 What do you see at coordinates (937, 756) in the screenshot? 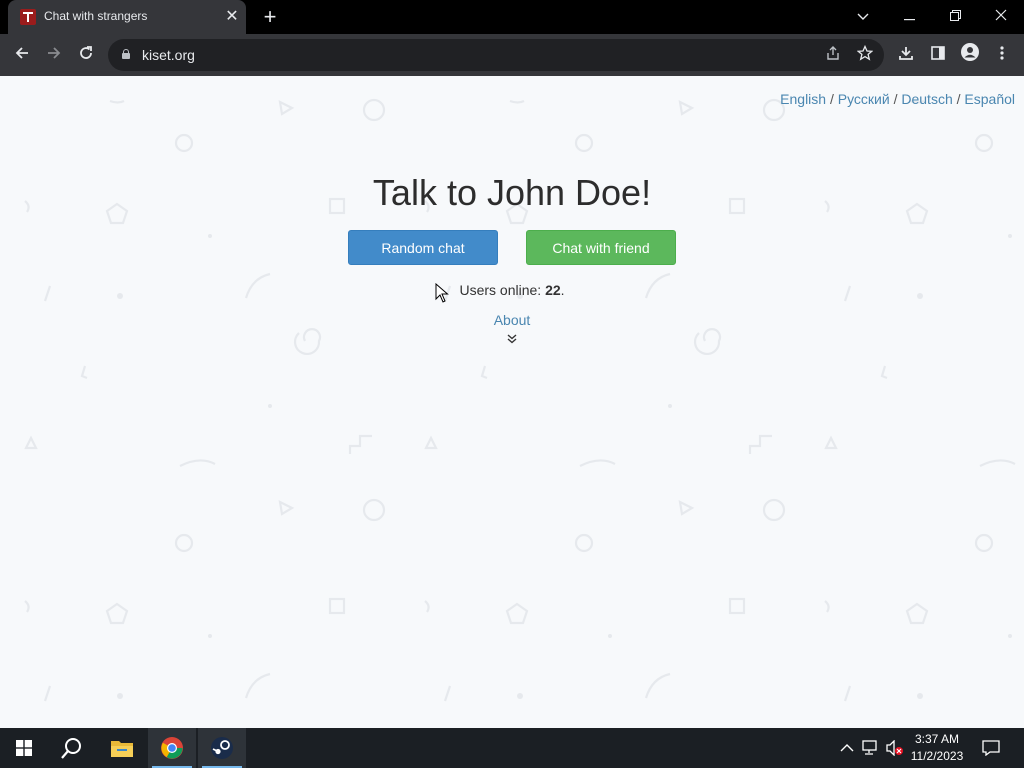
I see `clock-date: 11/2/2023` at bounding box center [937, 756].